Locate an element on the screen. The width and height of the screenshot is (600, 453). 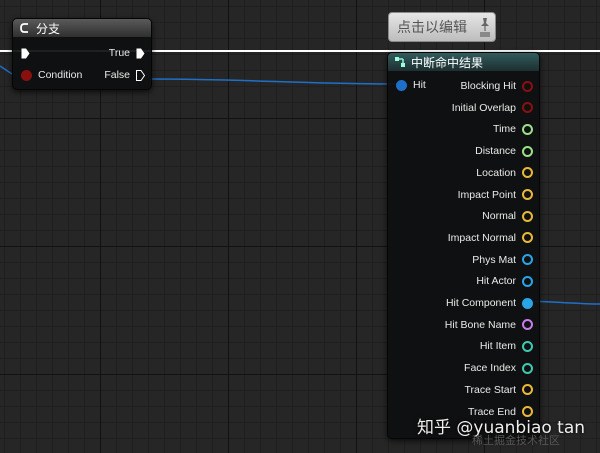
output-row: Normal is located at coordinates (507, 216).